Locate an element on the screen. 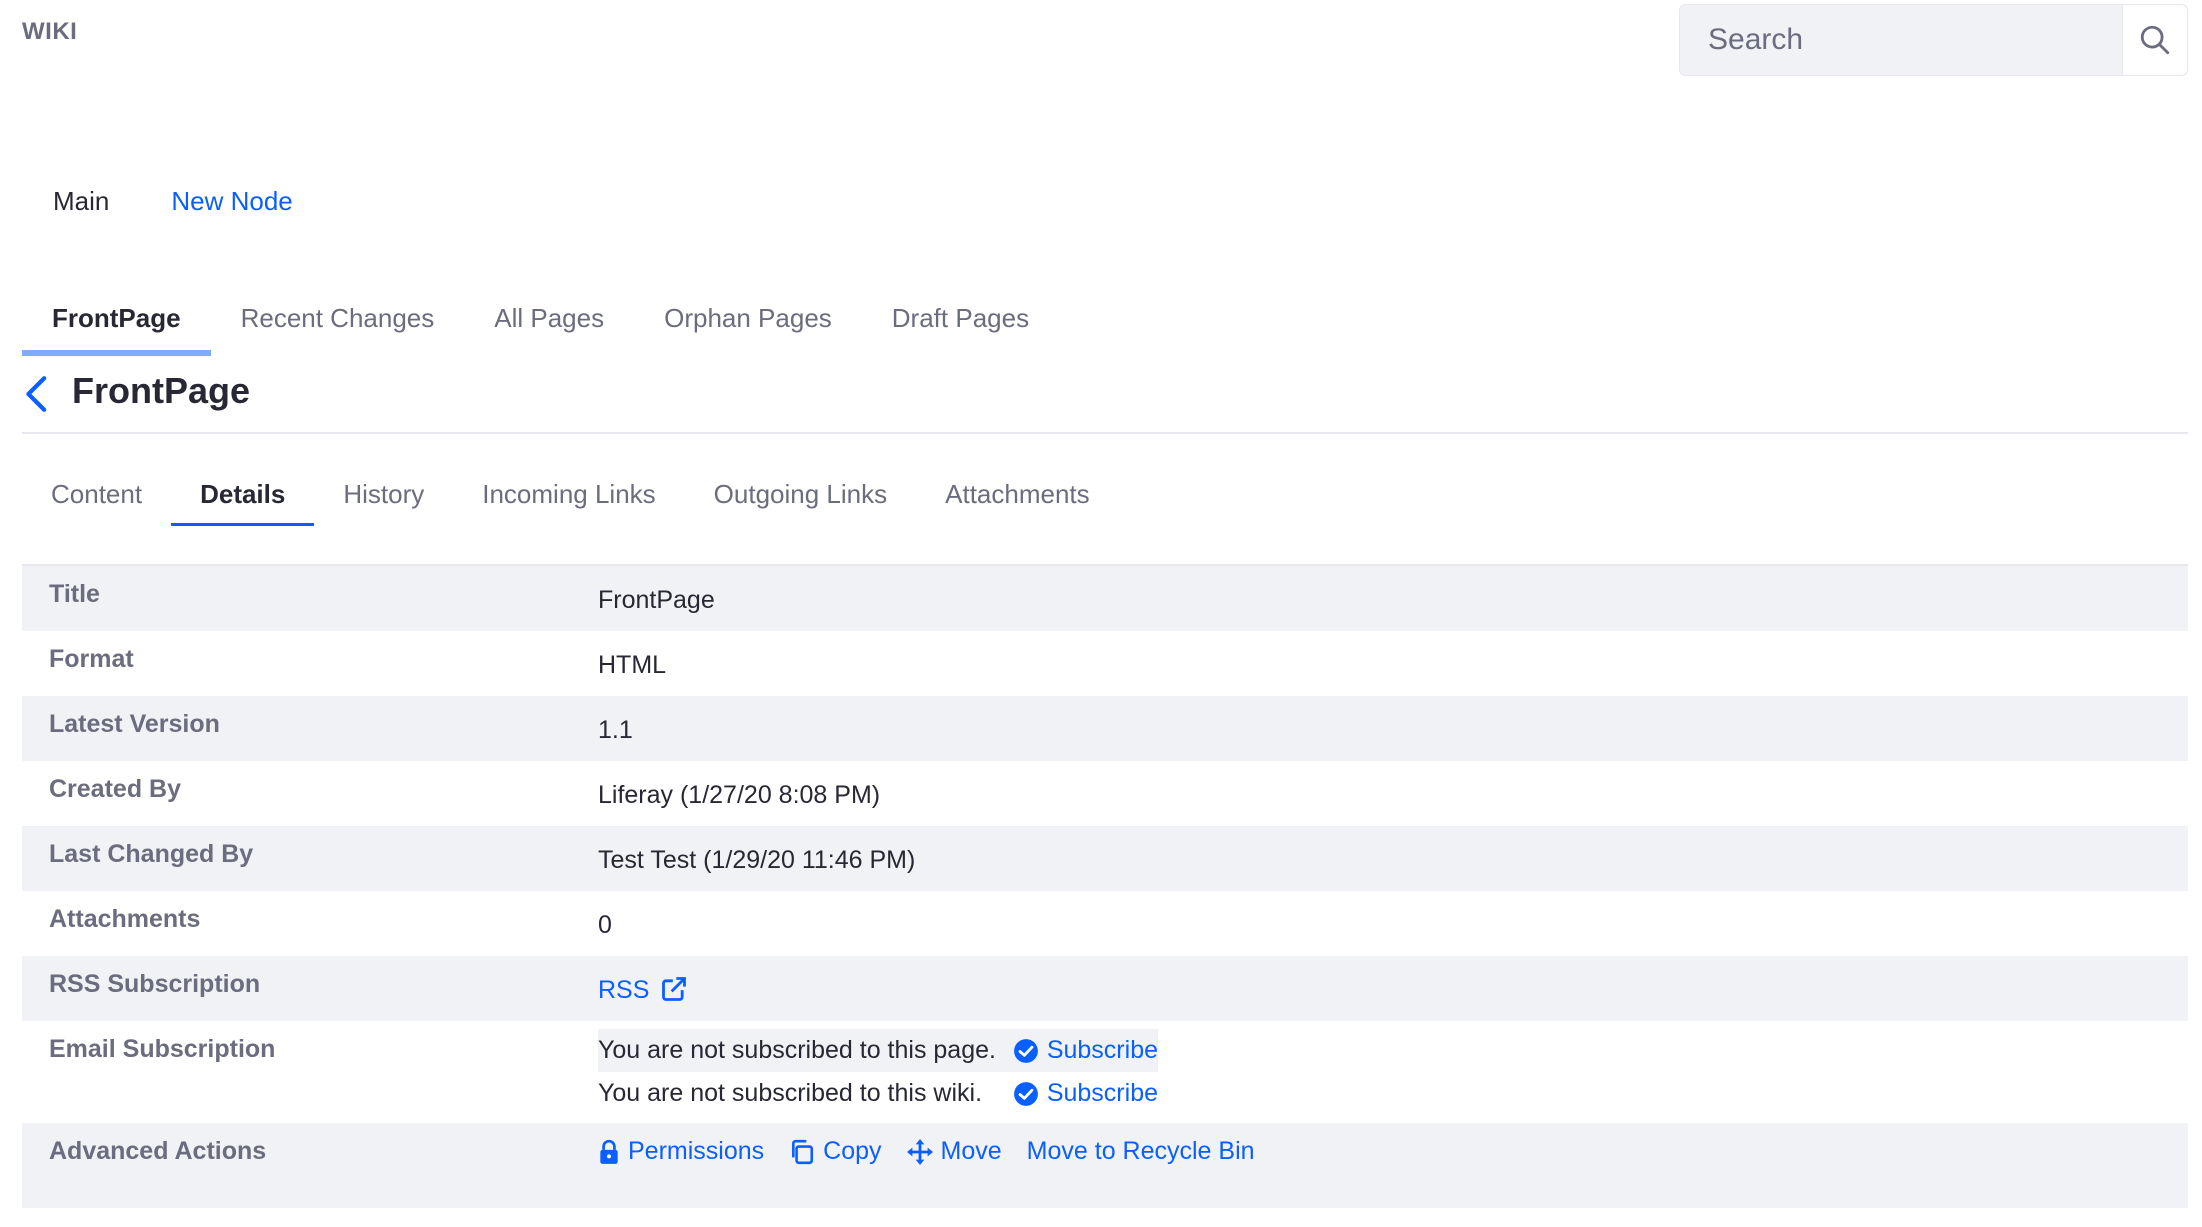 Image resolution: width=2202 pixels, height=1227 pixels. table-row: Latest Version 1.1 is located at coordinates (1105, 728).